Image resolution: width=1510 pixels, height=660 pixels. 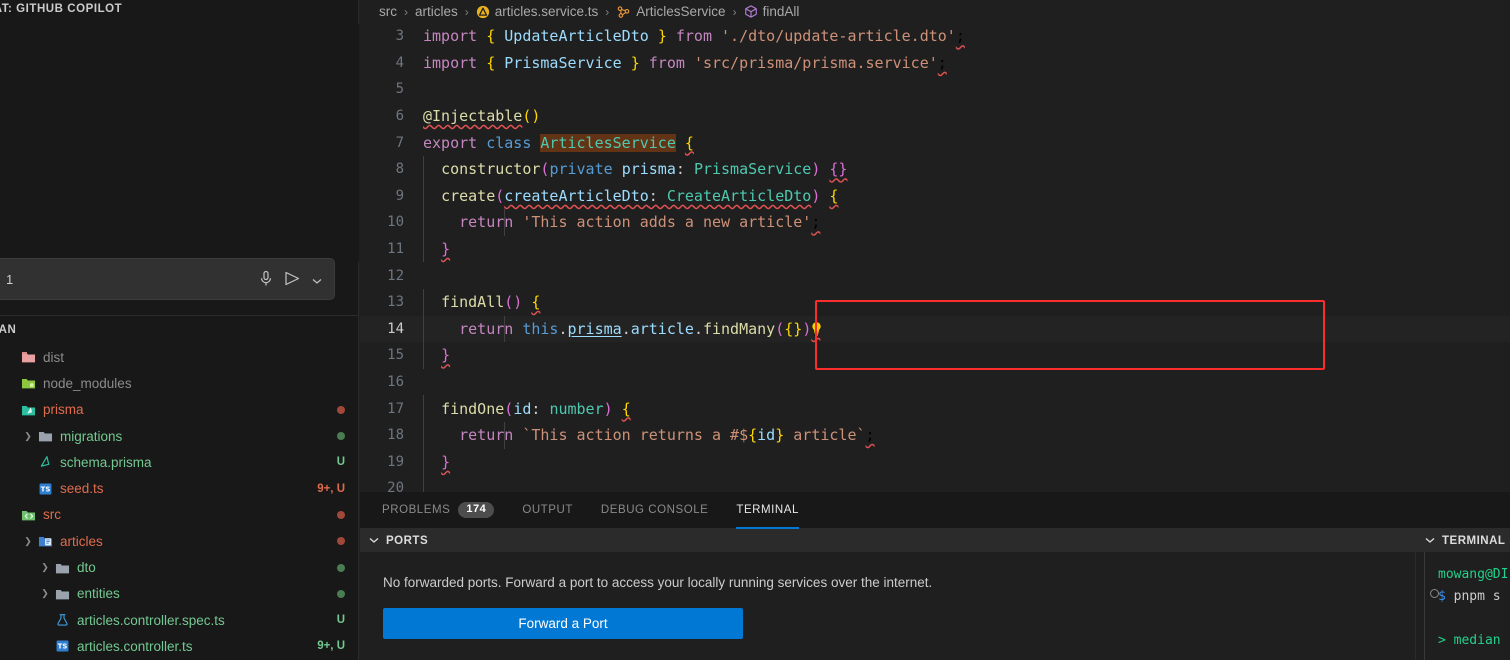 What do you see at coordinates (61, 9) in the screenshot?
I see `chat-panel-title: CHAT: GITHUB COPILOT` at bounding box center [61, 9].